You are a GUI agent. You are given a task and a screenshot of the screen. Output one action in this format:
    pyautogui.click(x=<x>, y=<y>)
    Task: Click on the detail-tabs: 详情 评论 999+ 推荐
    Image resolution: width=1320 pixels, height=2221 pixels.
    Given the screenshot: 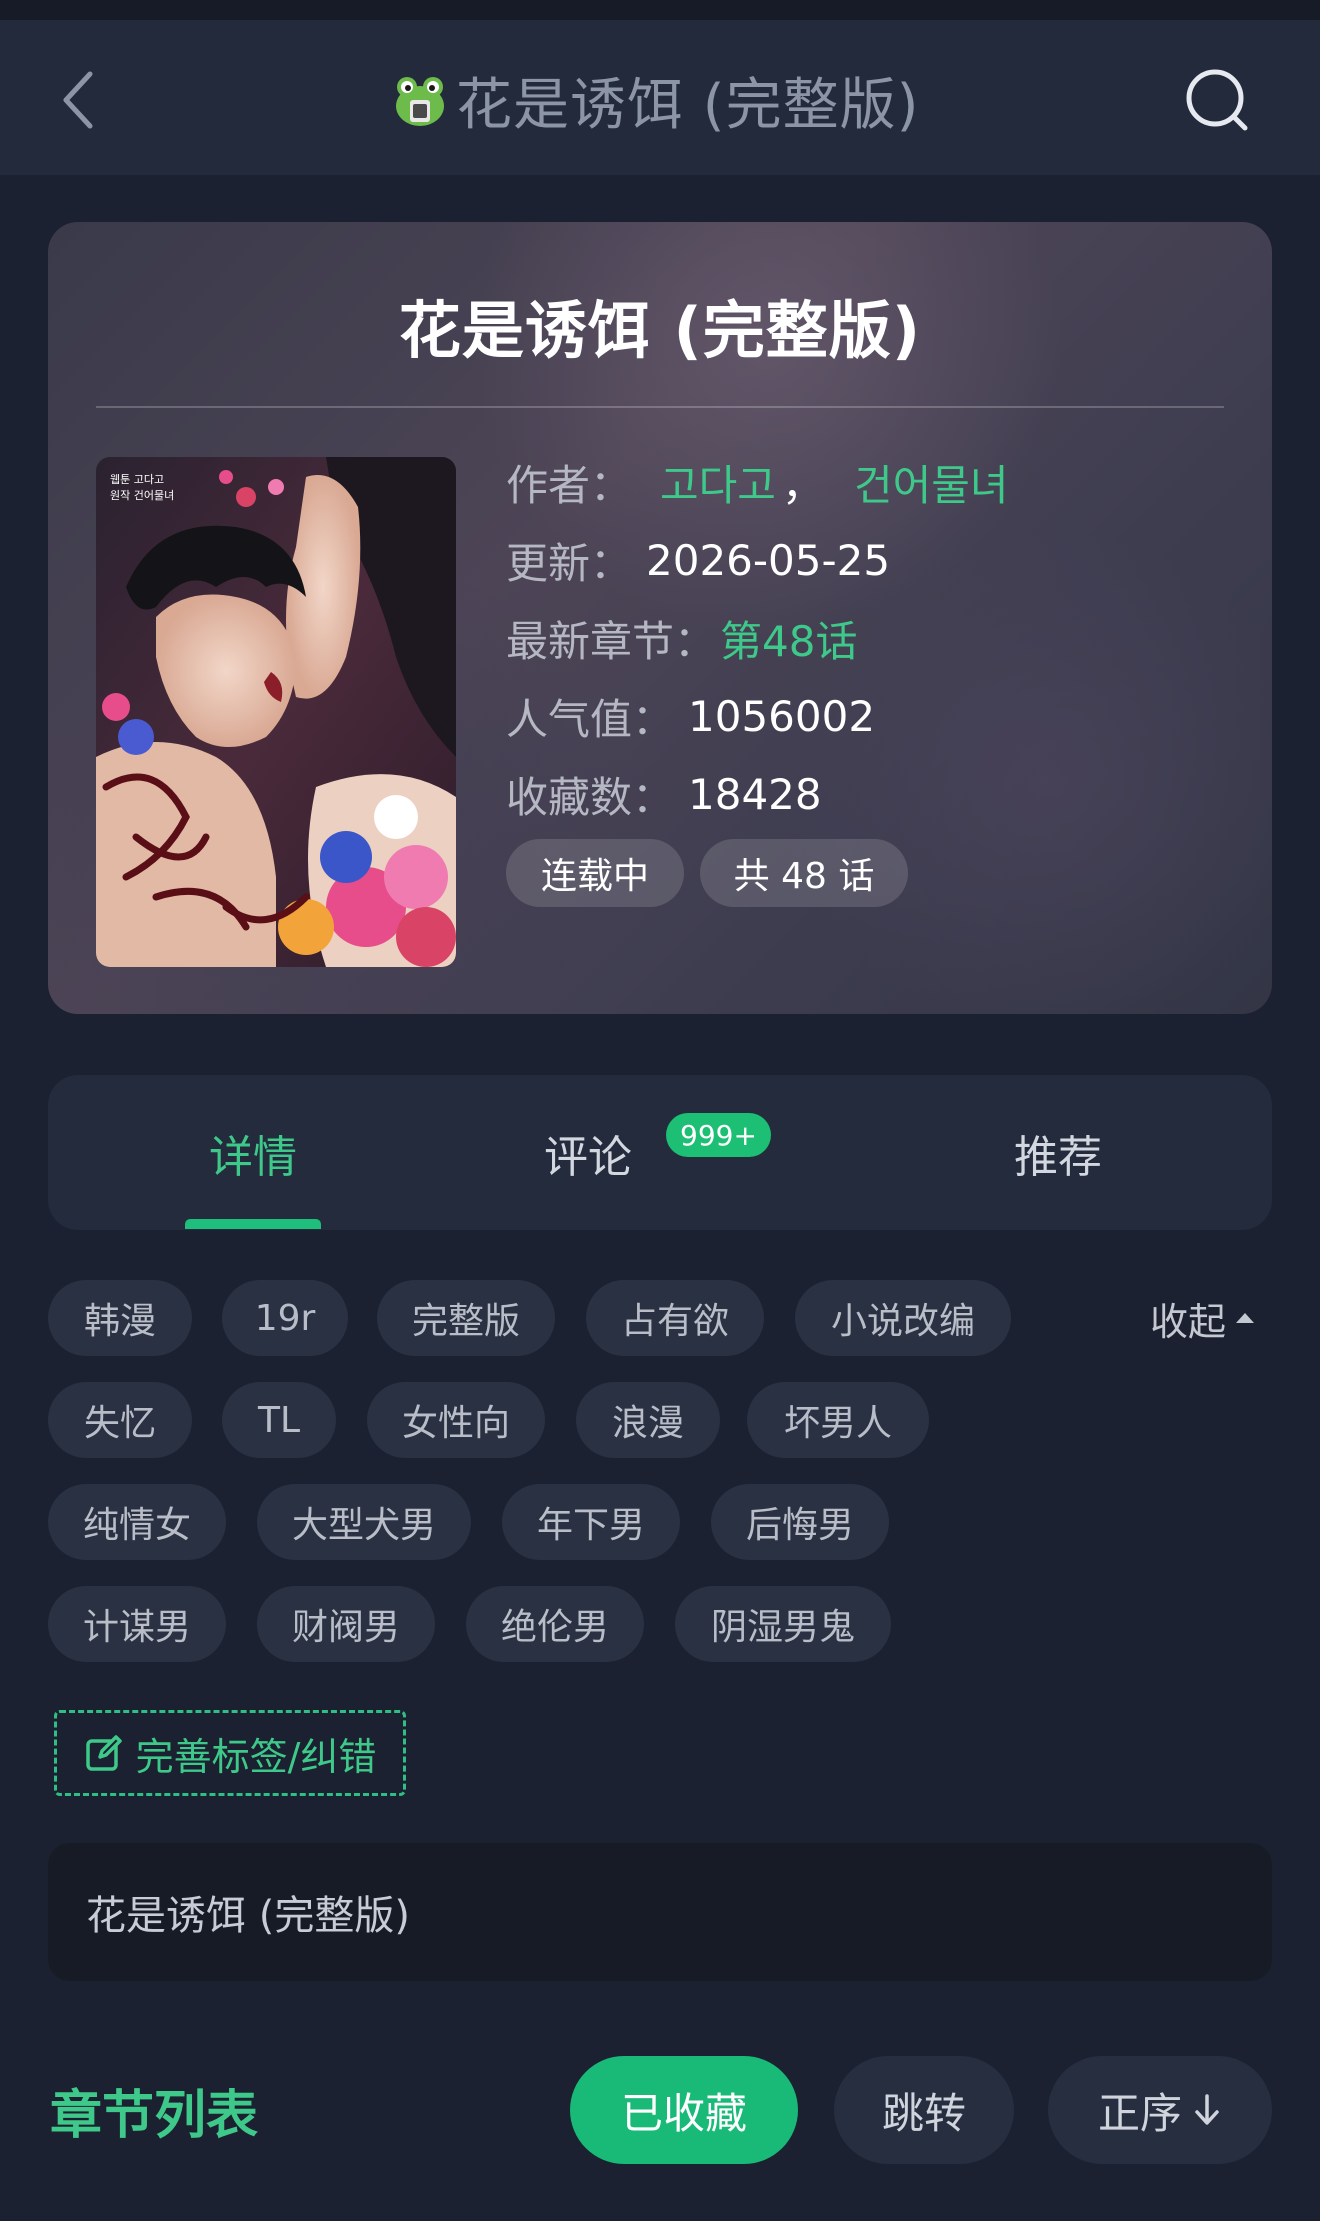 What is the action you would take?
    pyautogui.click(x=660, y=1152)
    